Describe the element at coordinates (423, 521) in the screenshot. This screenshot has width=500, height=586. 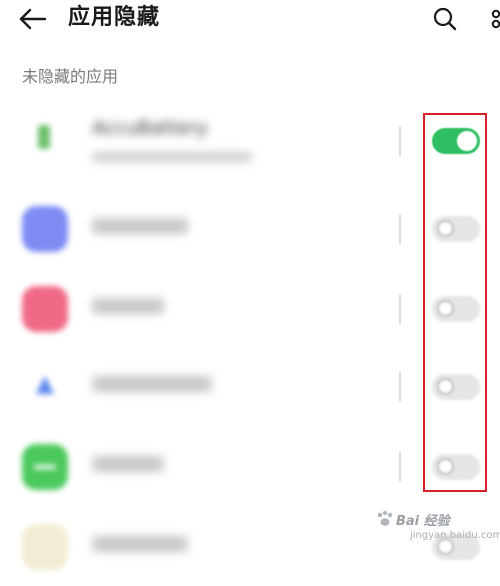
I see `watermark-text: Bai 经验` at that location.